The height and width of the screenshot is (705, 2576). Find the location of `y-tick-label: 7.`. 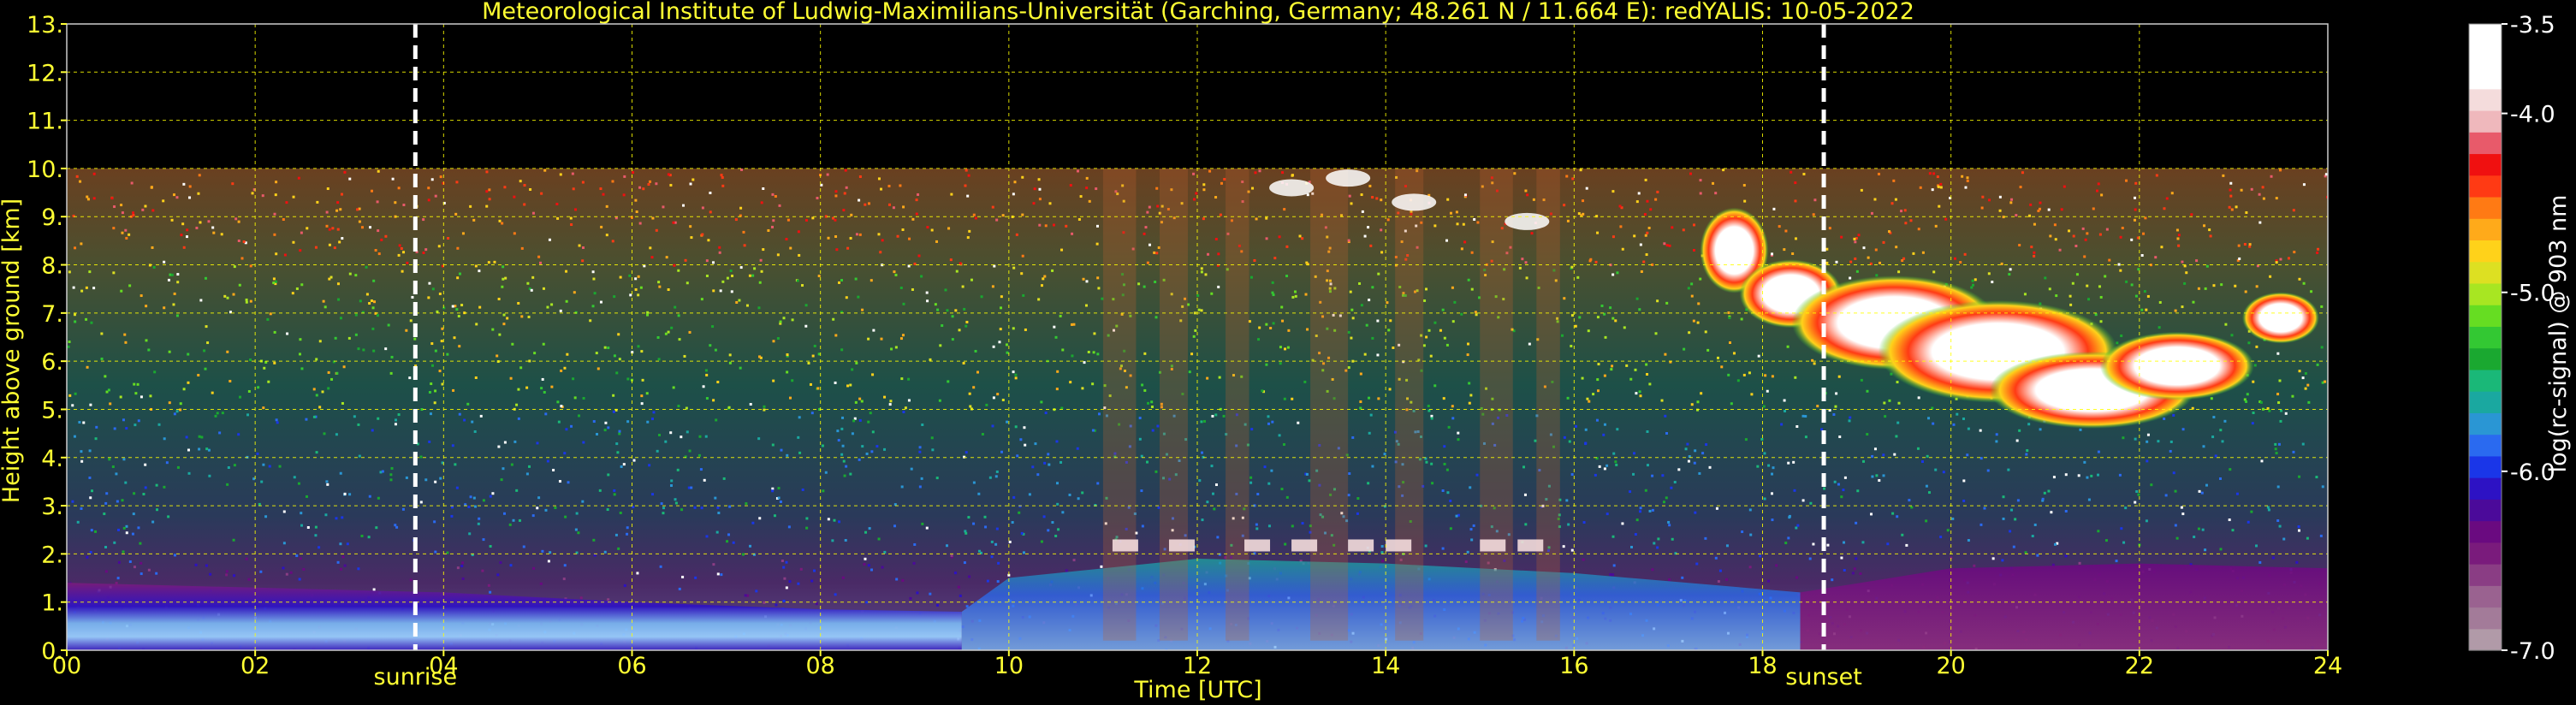

y-tick-label: 7. is located at coordinates (52, 314).